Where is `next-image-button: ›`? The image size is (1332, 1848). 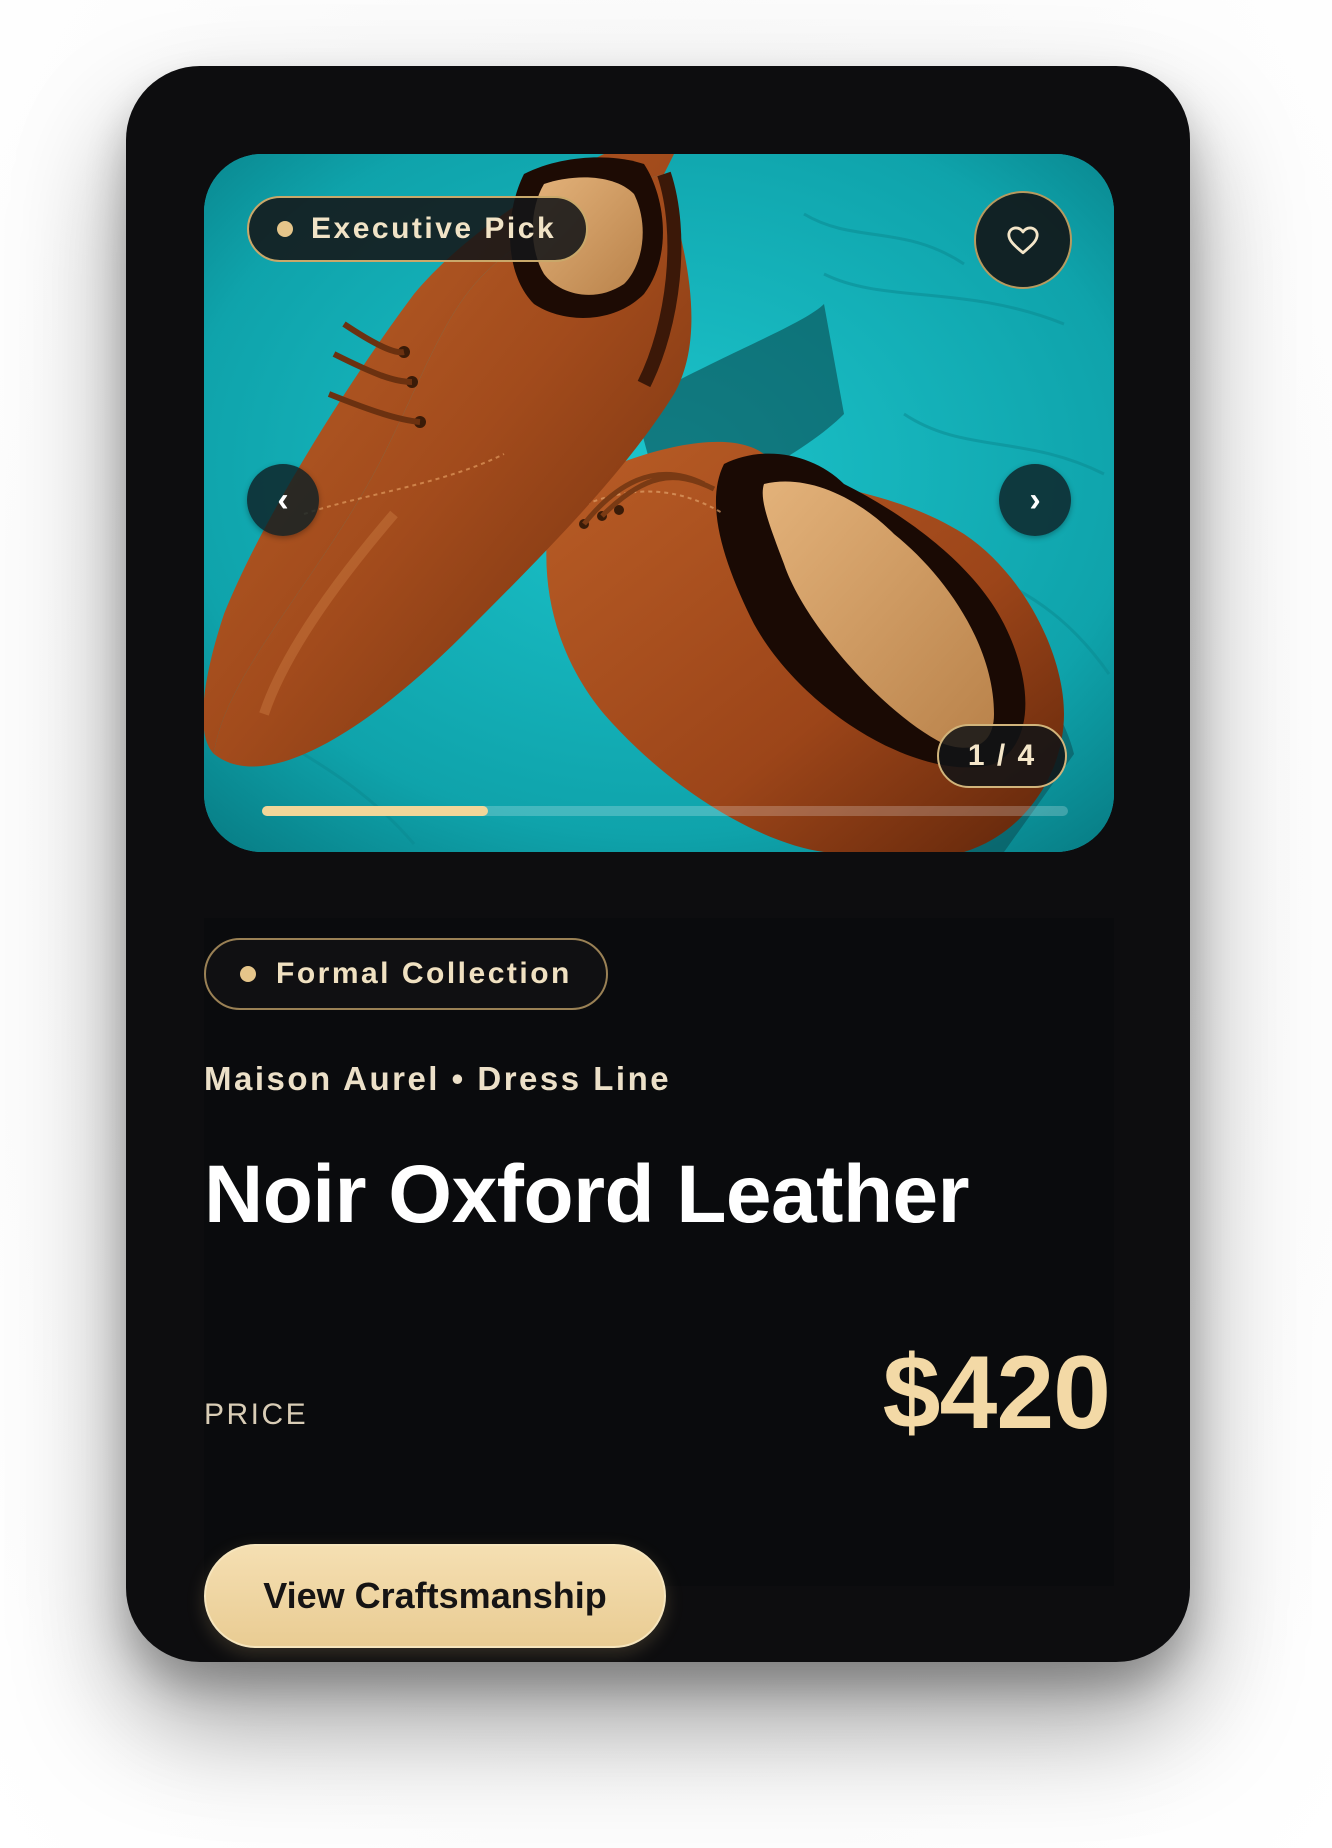
next-image-button: › is located at coordinates (1035, 500).